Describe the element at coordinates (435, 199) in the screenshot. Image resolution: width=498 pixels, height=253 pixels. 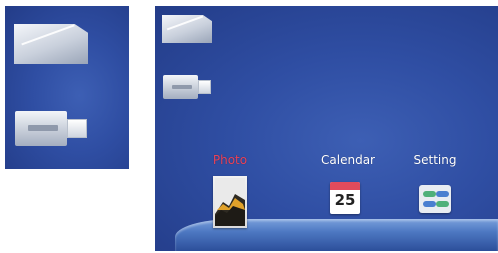
I see `settings-icon` at that location.